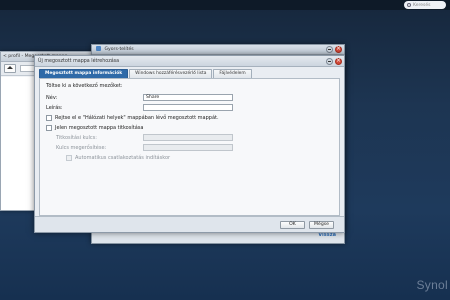 Image resolution: width=450 pixels, height=300 pixels. Describe the element at coordinates (188, 97) in the screenshot. I see `name-input: Share` at that location.